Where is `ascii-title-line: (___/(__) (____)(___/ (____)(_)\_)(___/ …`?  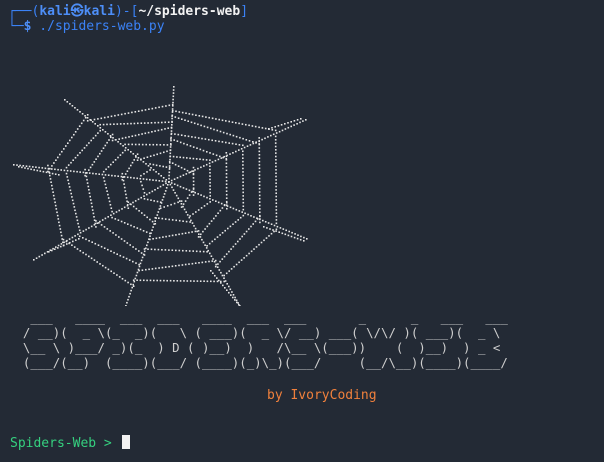 ascii-title-line: (___/(__) (____)(___/ (____)(_)\_)(___/ … is located at coordinates (265, 362).